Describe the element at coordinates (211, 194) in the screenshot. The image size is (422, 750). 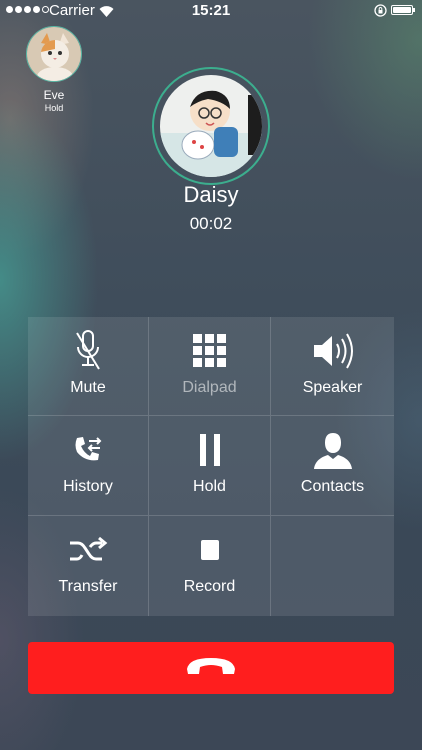
I see `caller-name: Daisy` at that location.